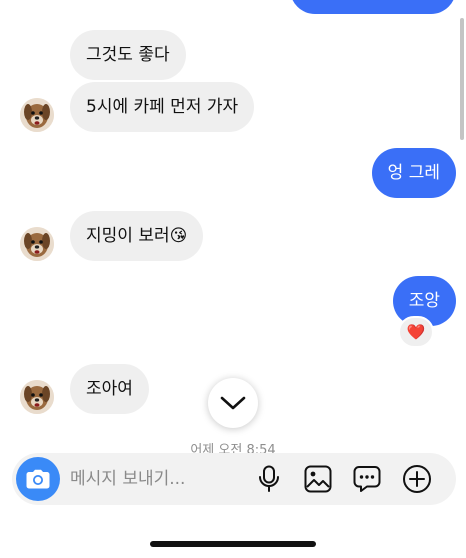 The height and width of the screenshot is (558, 466). I want to click on message-input, so click(159, 479).